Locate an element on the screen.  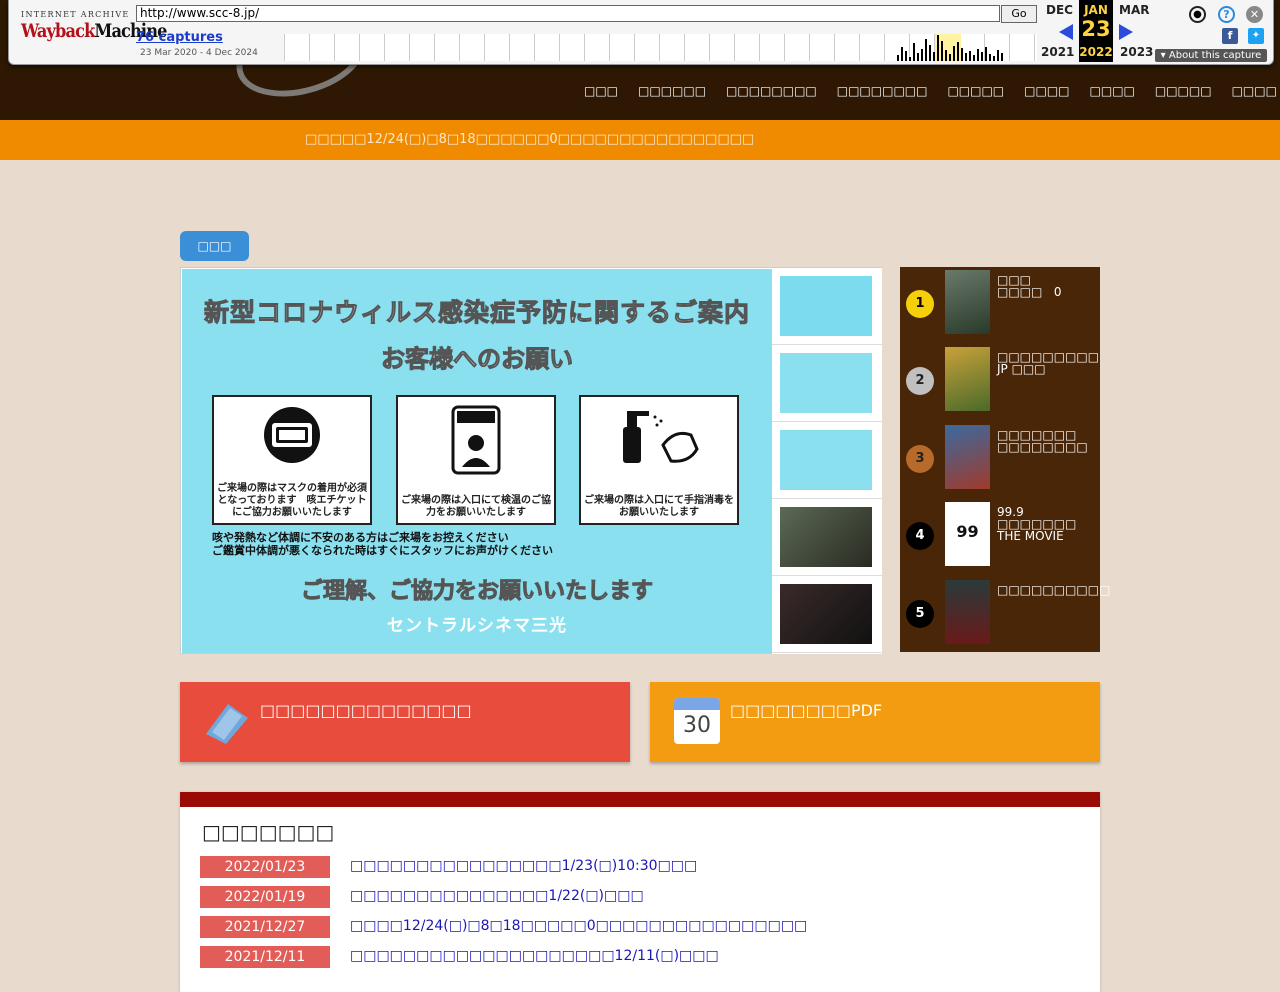
wayback-logo-way: Wayback is located at coordinates (58, 31).